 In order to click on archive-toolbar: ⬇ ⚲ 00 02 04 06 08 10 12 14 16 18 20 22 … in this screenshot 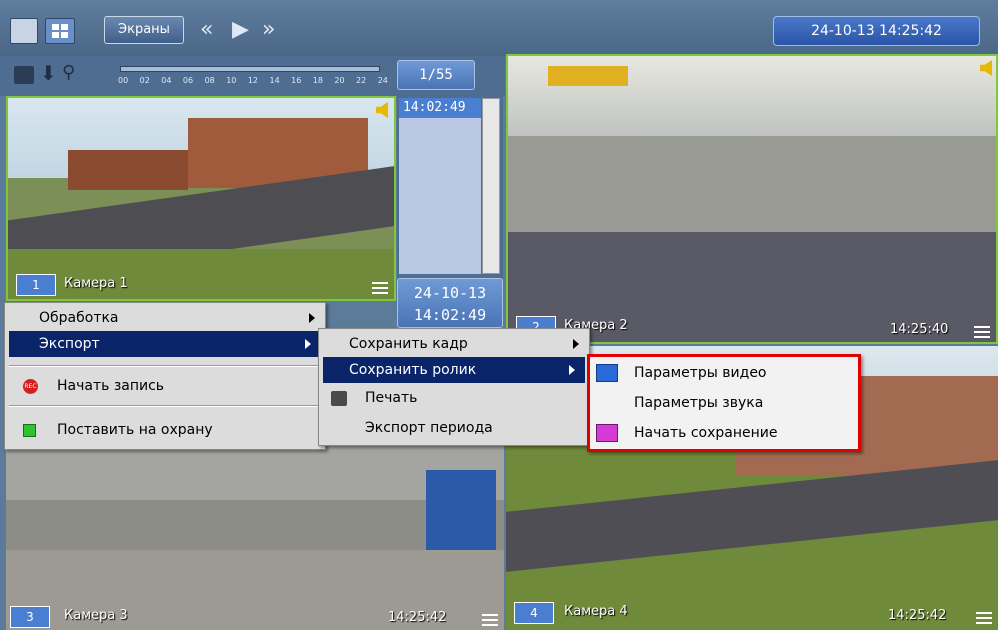, I will do `click(252, 76)`.